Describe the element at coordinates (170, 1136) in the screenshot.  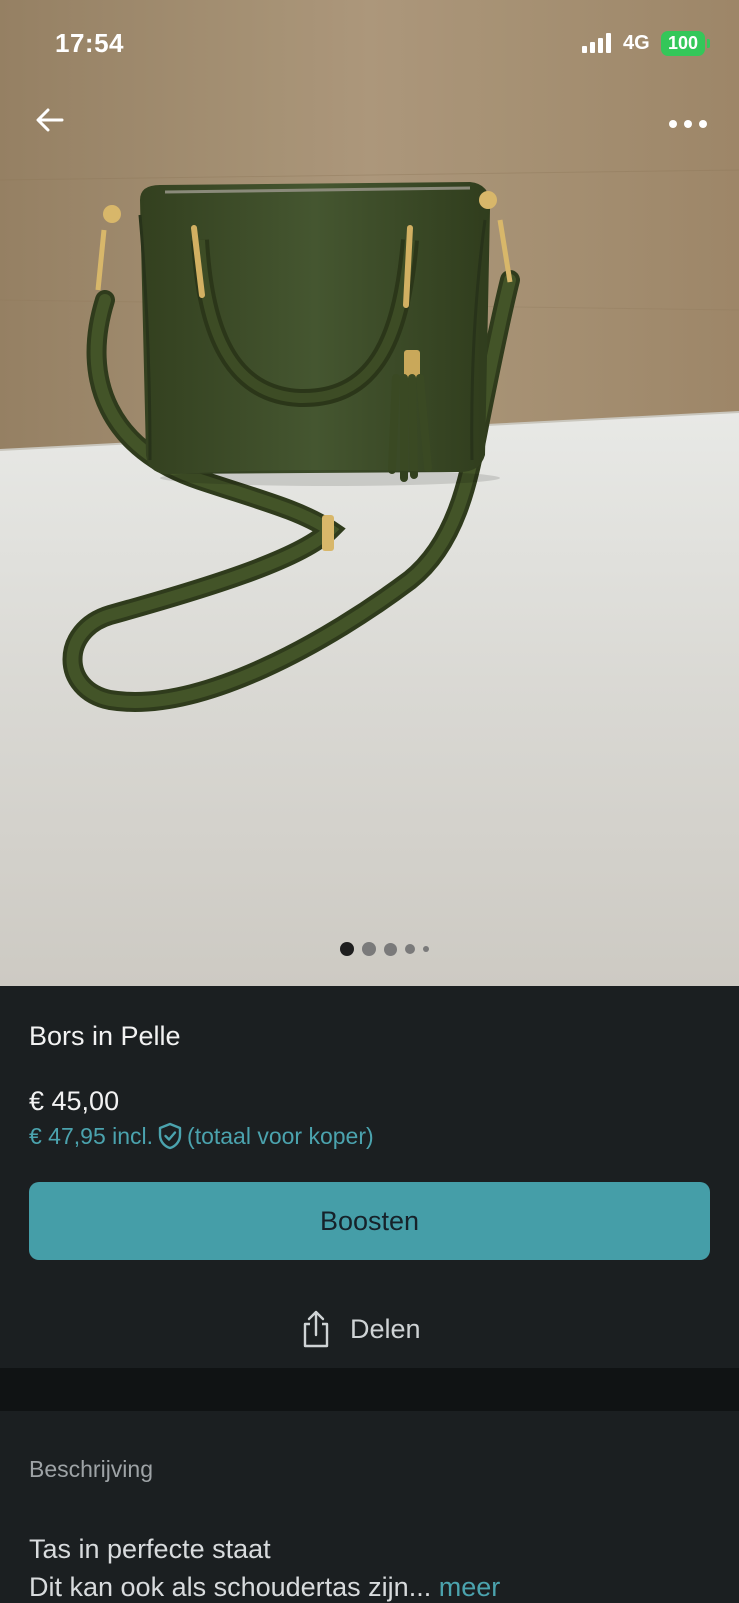
I see `shield-check-icon` at that location.